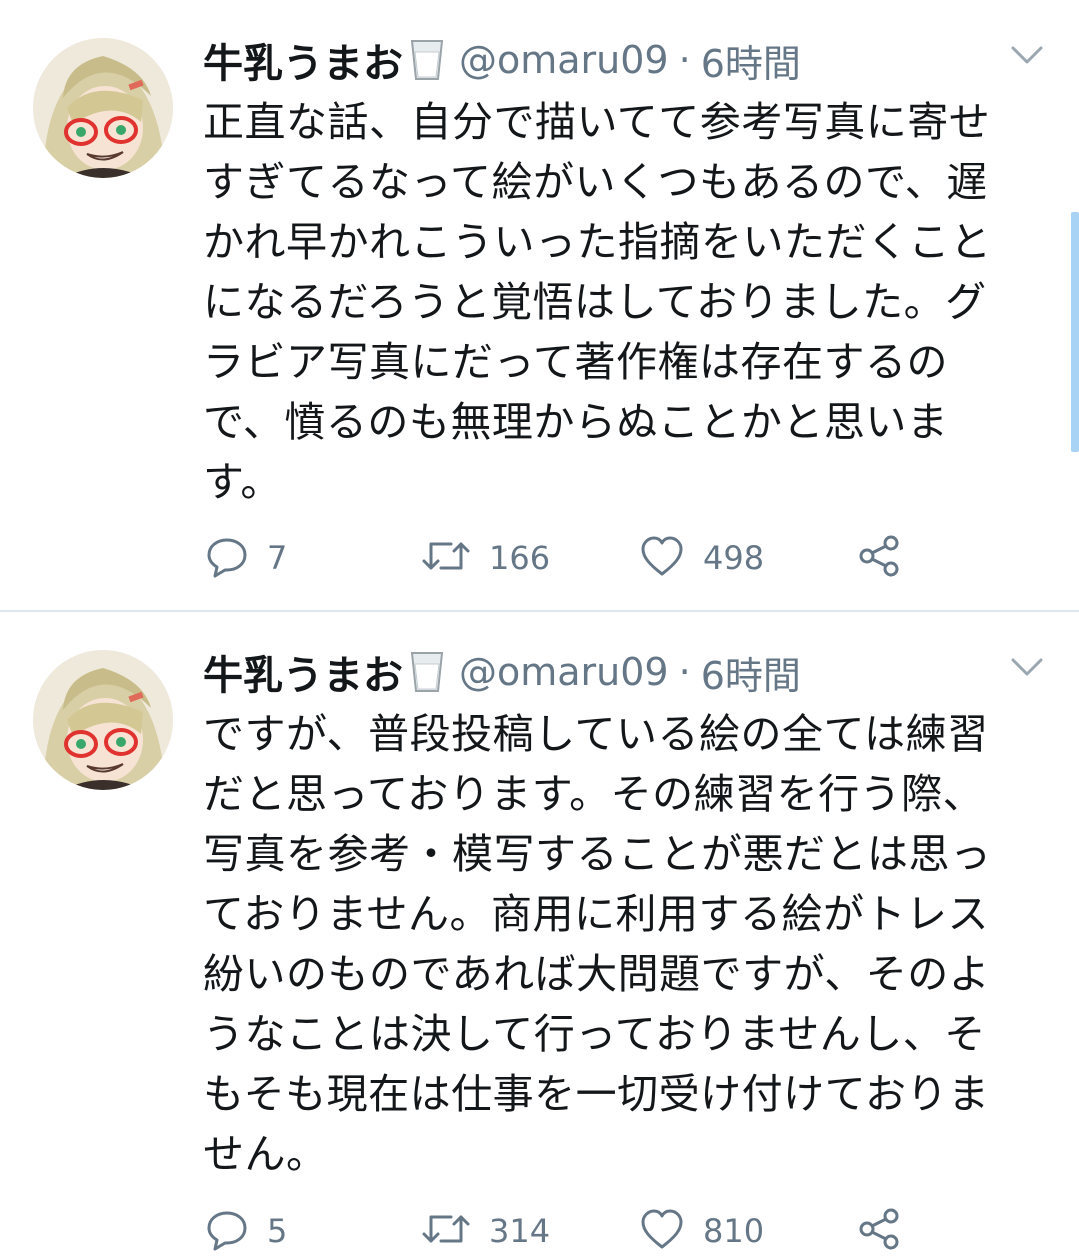  What do you see at coordinates (485, 558) in the screenshot?
I see `retweet-button: 166` at bounding box center [485, 558].